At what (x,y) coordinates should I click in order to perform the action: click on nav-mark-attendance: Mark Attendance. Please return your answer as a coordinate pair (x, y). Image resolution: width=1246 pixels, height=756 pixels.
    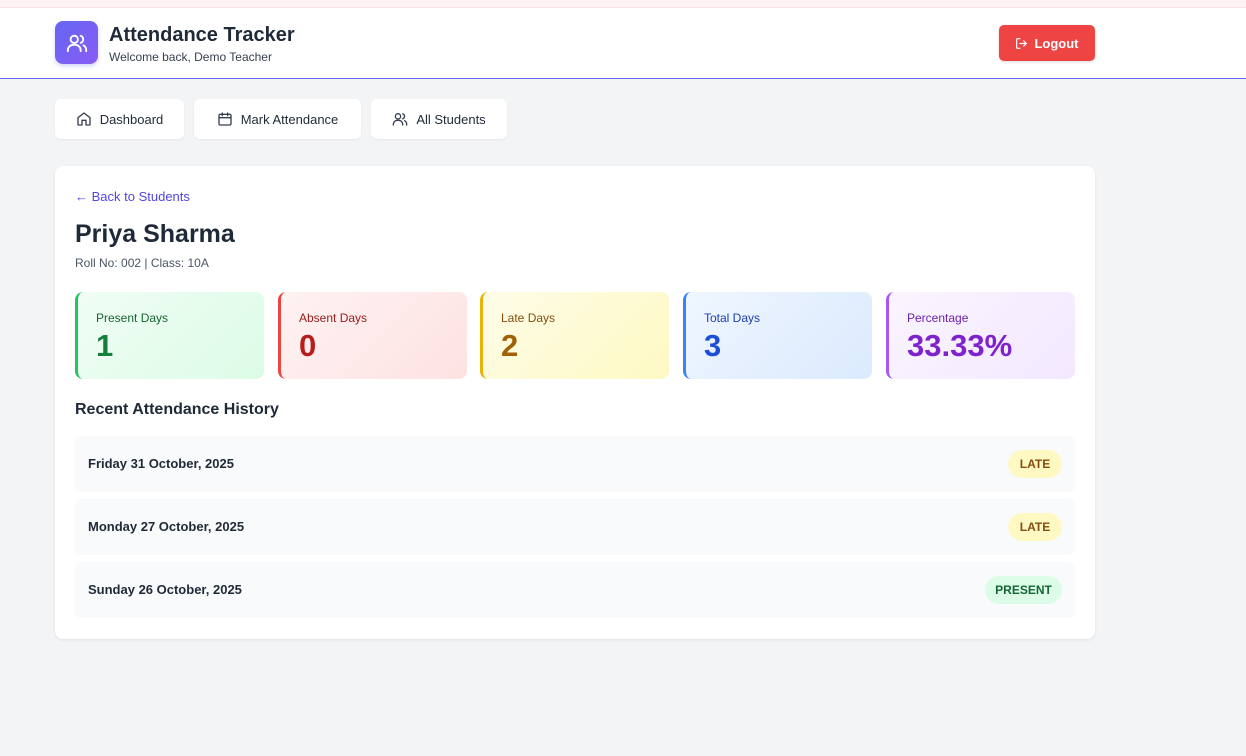
    Looking at the image, I should click on (277, 119).